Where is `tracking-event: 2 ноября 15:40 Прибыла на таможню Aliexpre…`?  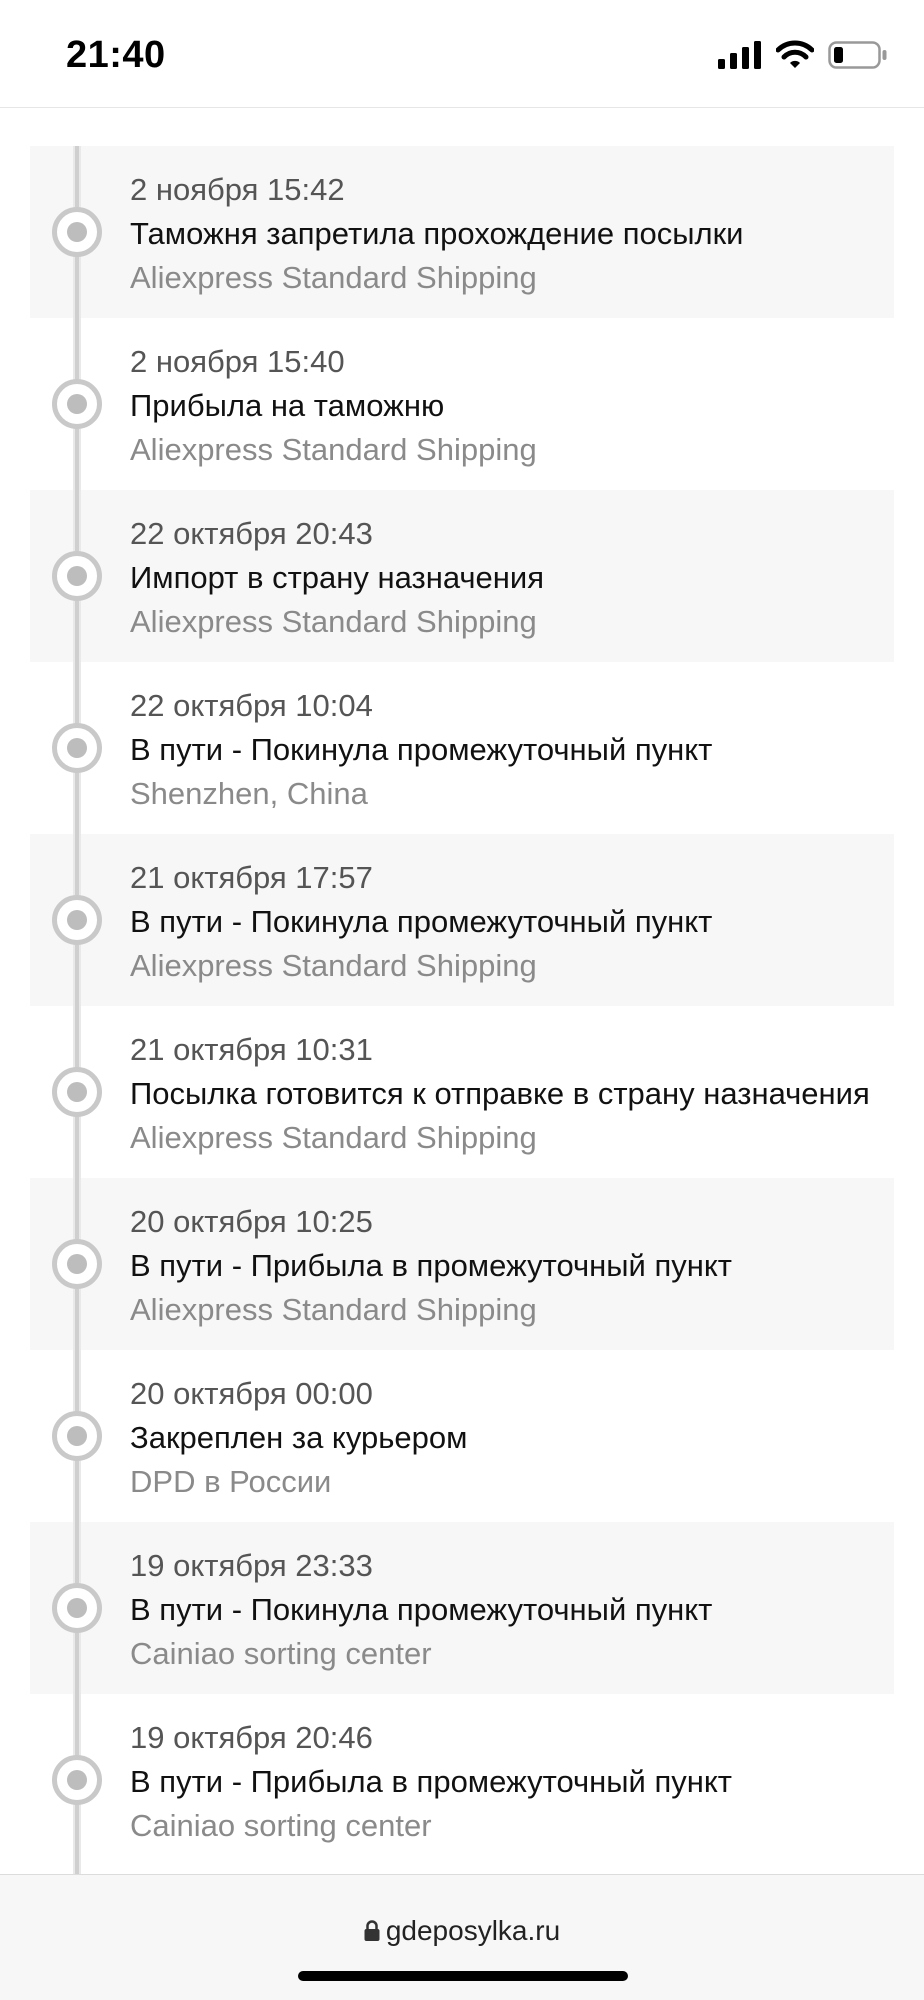 tracking-event: 2 ноября 15:40 Прибыла на таможню Aliexpre… is located at coordinates (462, 404).